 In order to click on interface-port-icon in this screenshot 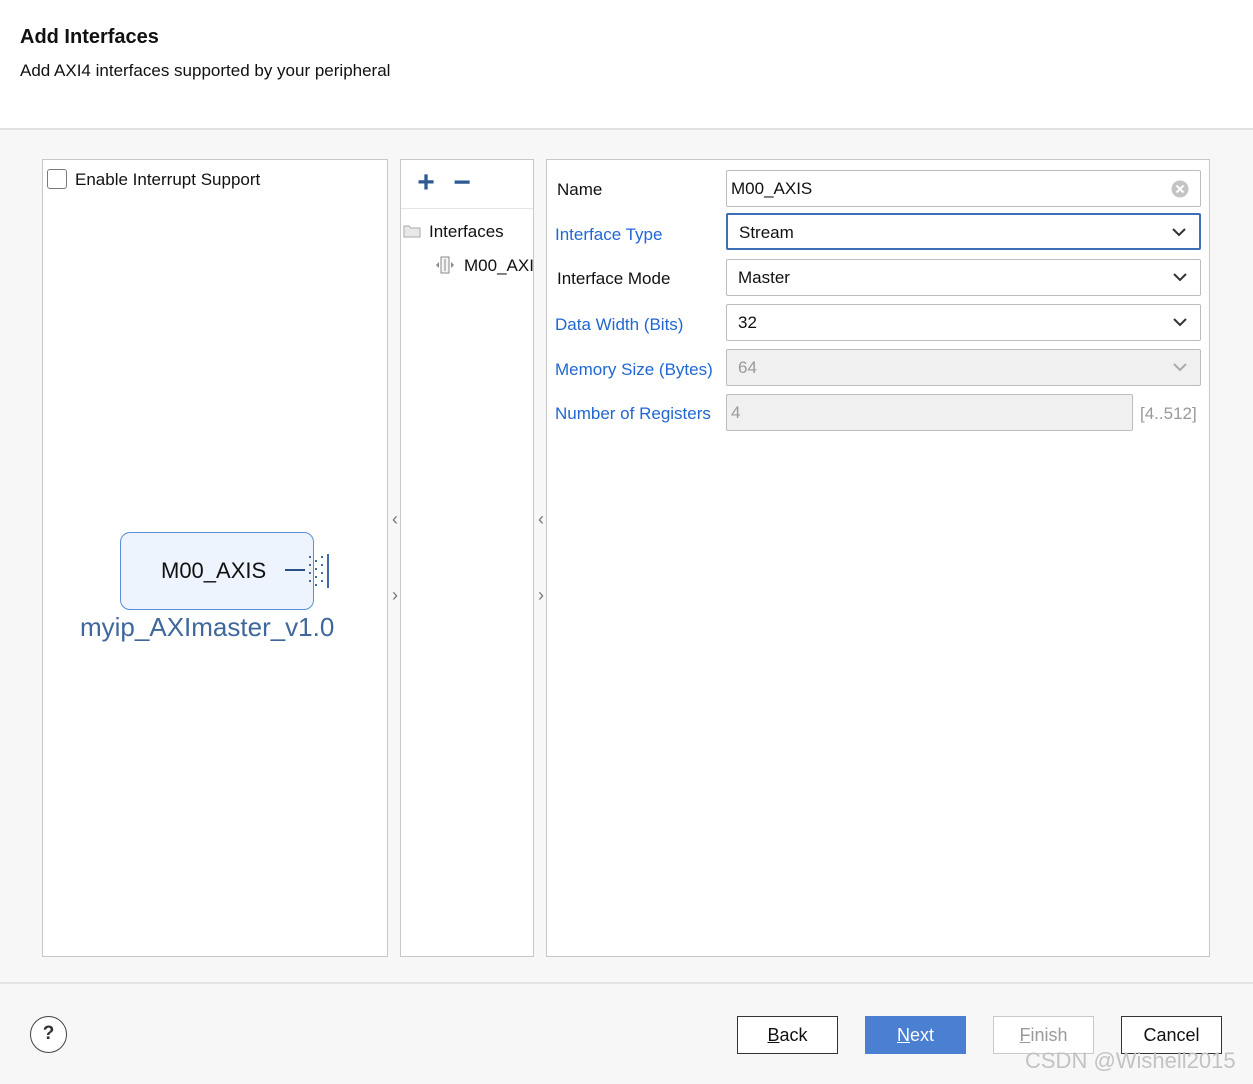, I will do `click(445, 265)`.